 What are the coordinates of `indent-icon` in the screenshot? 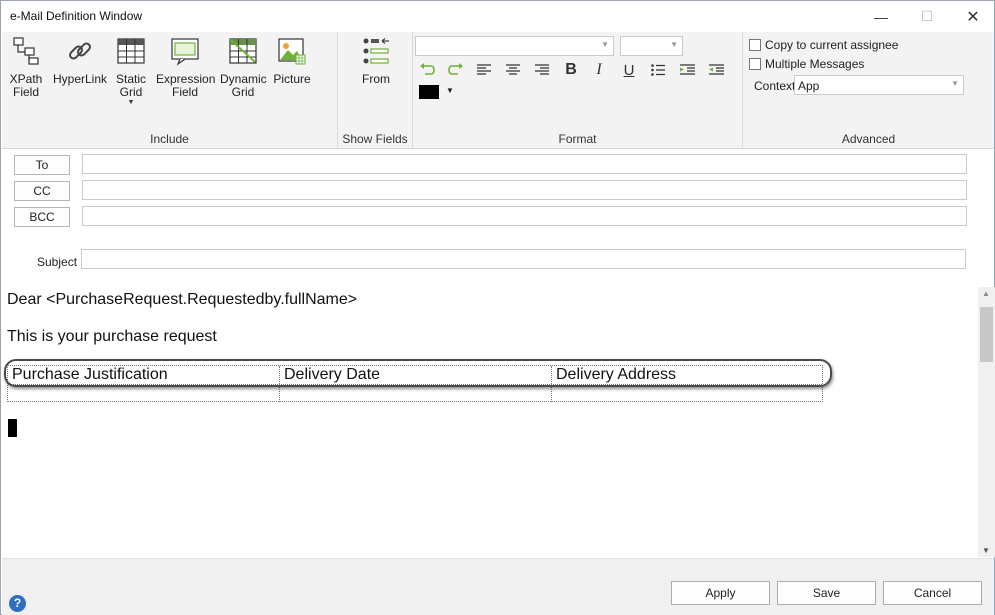 It's located at (687, 69).